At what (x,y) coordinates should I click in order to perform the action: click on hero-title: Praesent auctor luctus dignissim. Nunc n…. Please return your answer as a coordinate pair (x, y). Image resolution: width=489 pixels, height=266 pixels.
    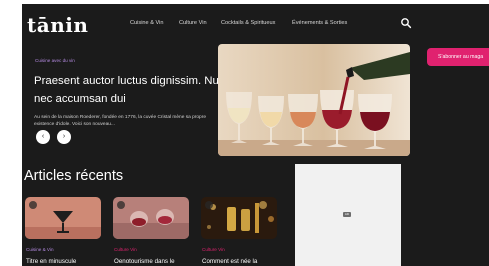
    Looking at the image, I should click on (134, 90).